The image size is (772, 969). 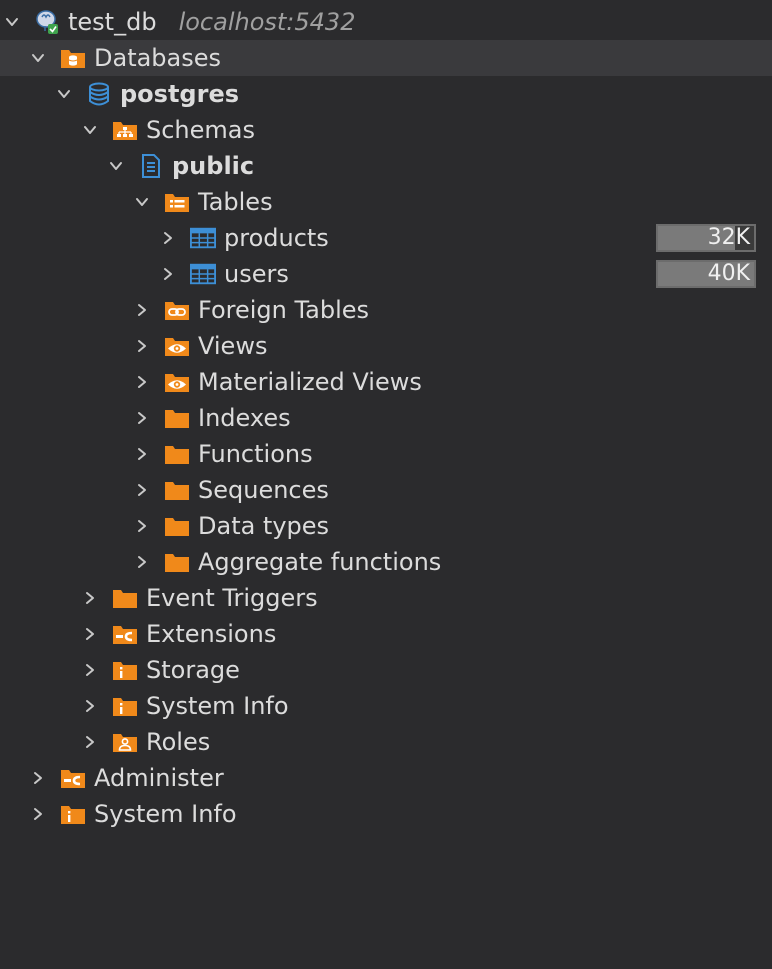 I want to click on tree-row-label: Event Triggers, so click(x=232, y=598).